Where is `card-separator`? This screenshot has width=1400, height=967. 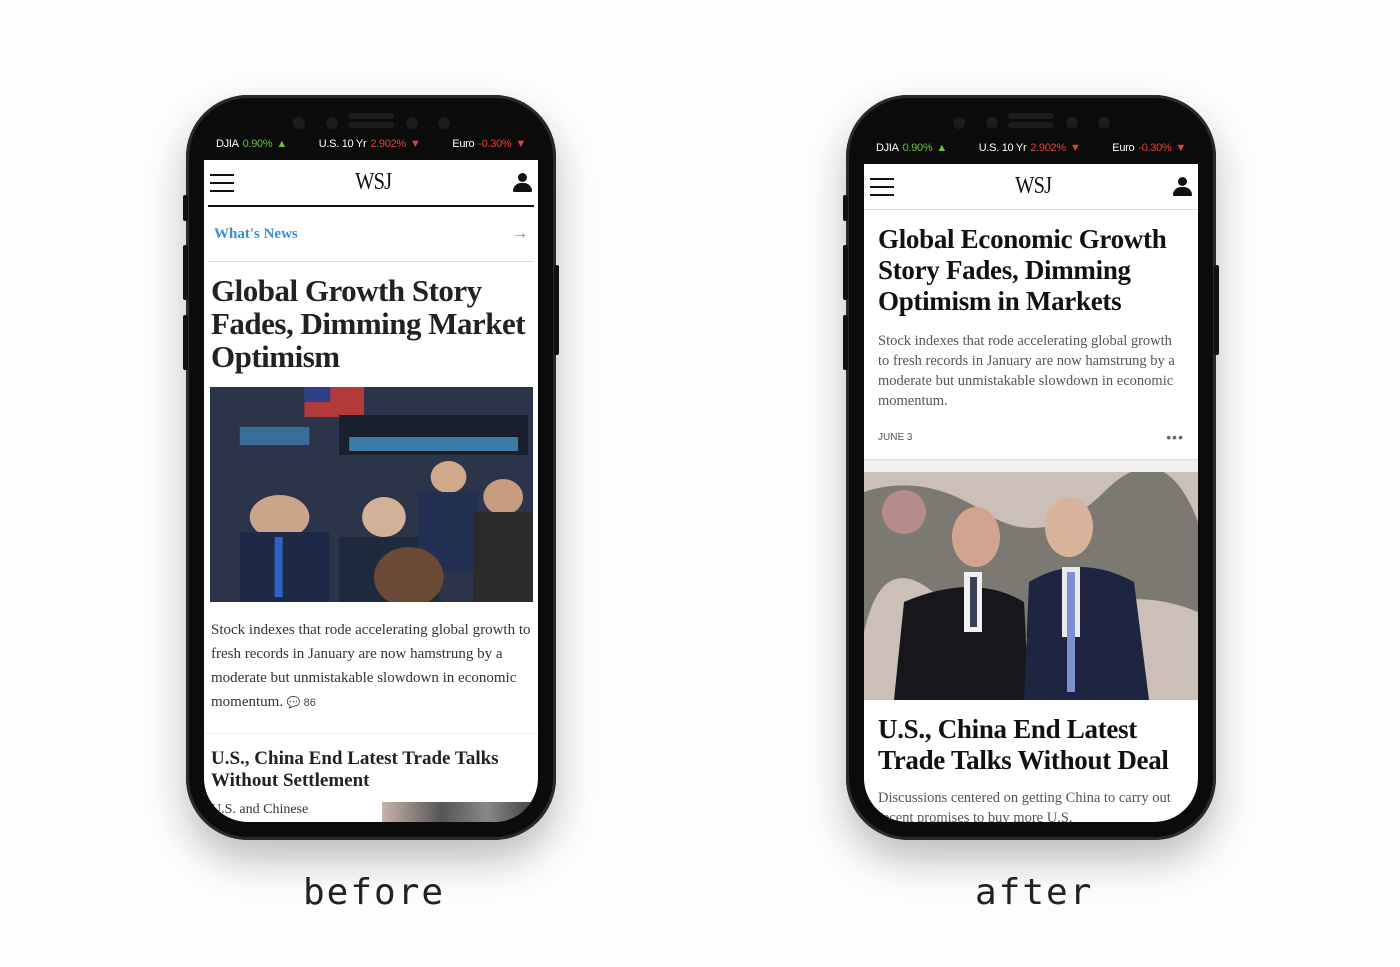 card-separator is located at coordinates (1031, 465).